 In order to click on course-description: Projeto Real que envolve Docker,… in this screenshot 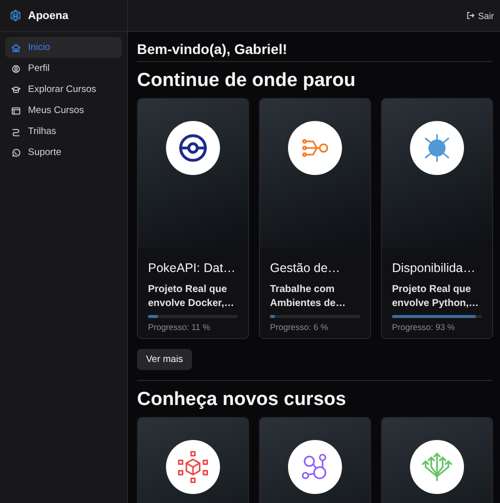, I will do `click(192, 297)`.